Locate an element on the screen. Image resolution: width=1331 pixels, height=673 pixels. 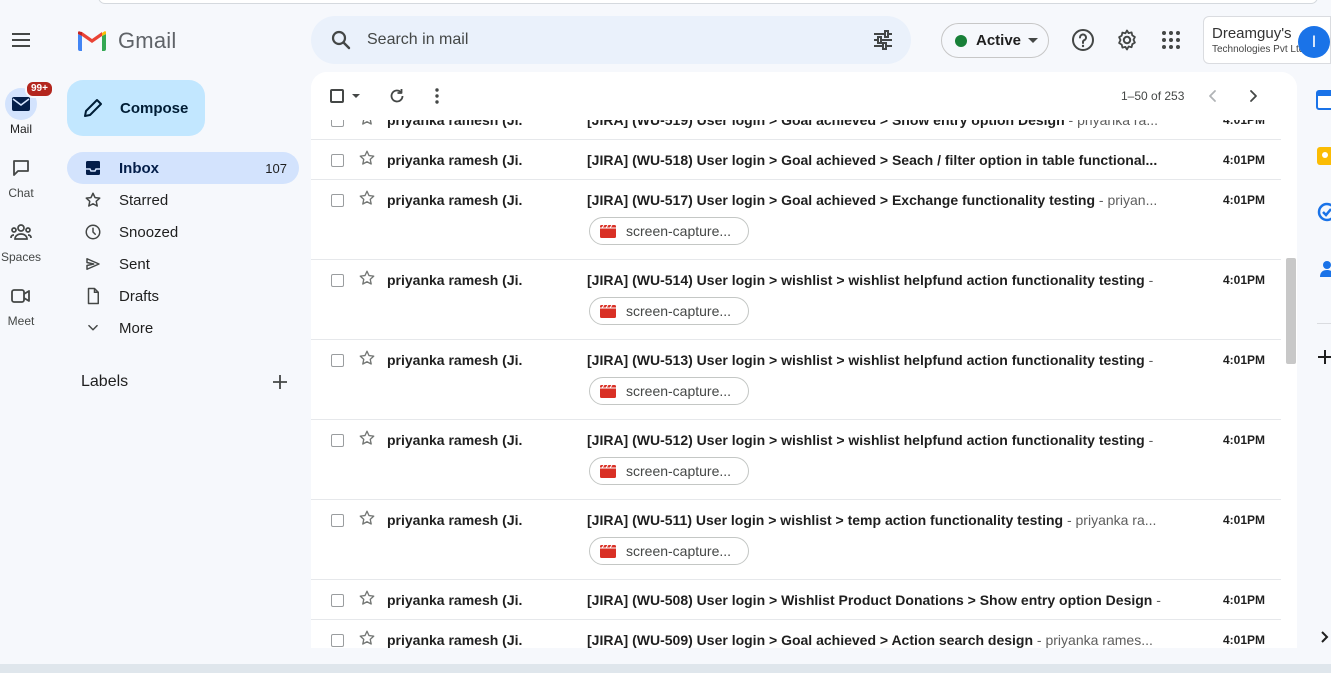
gmail-logo: Gmail is located at coordinates (126, 41).